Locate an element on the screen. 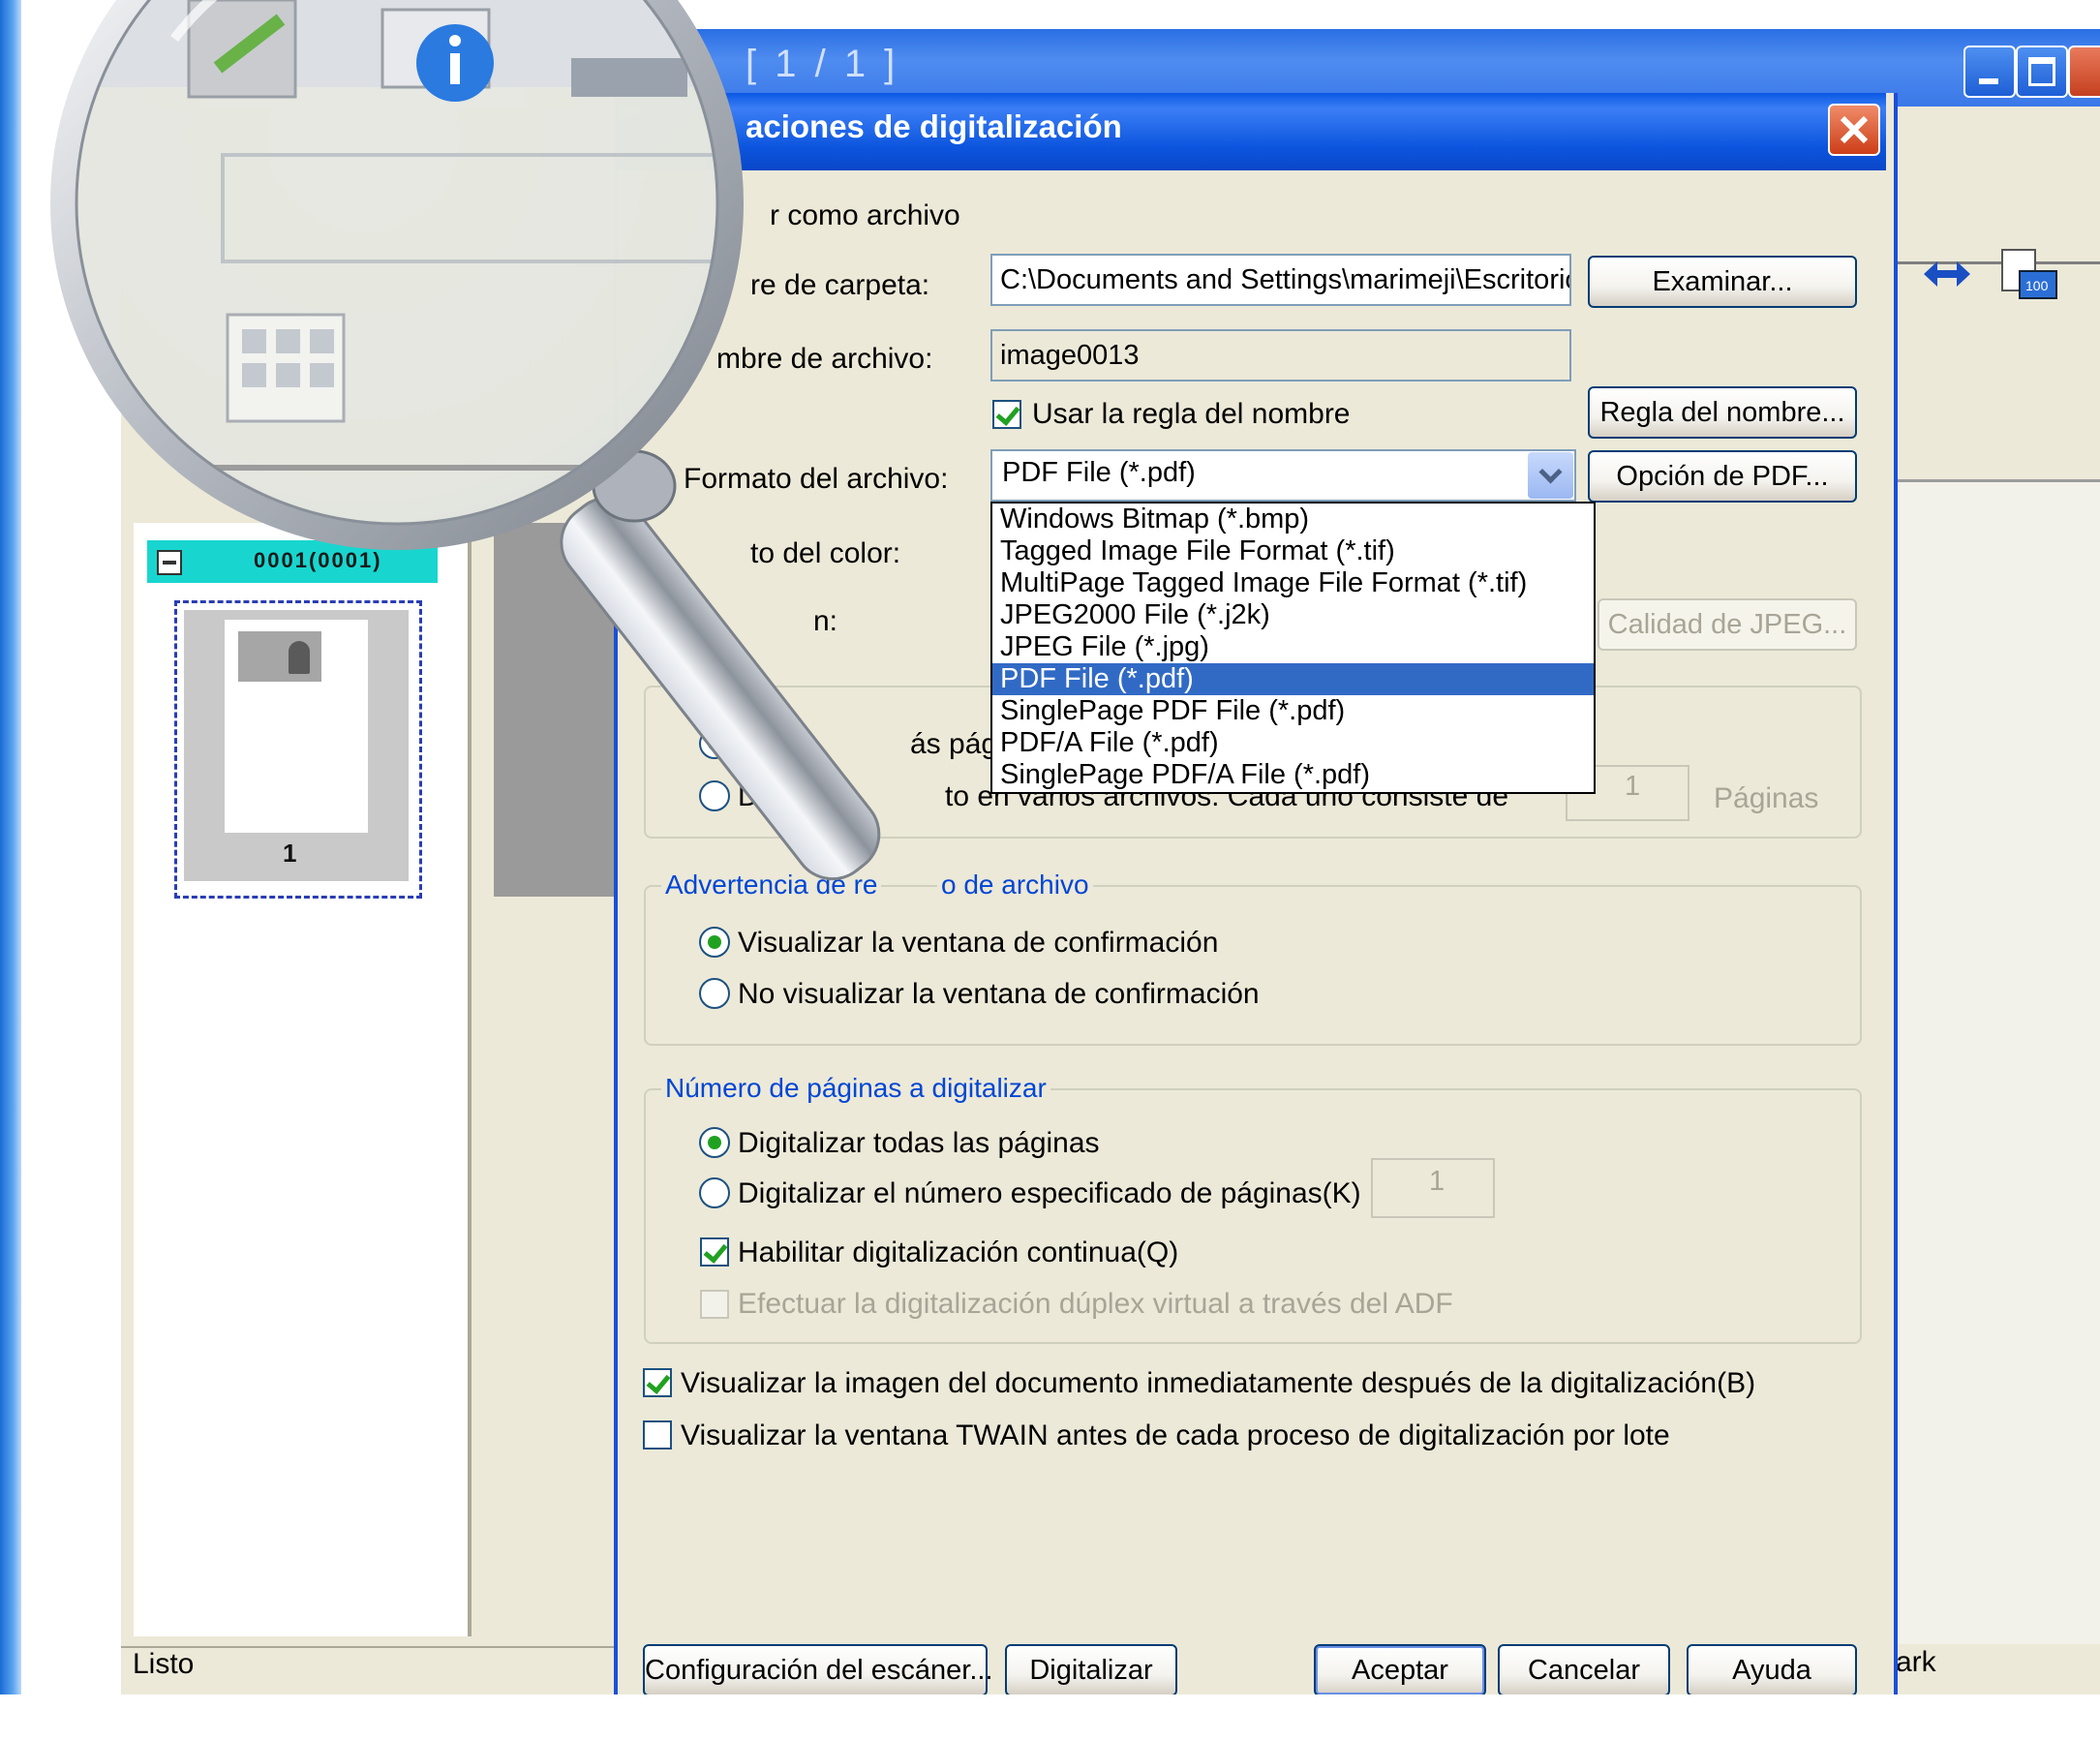 The image size is (2100, 1740). format-option-tif: Tagged Image File Format (*.tif) is located at coordinates (1293, 551).